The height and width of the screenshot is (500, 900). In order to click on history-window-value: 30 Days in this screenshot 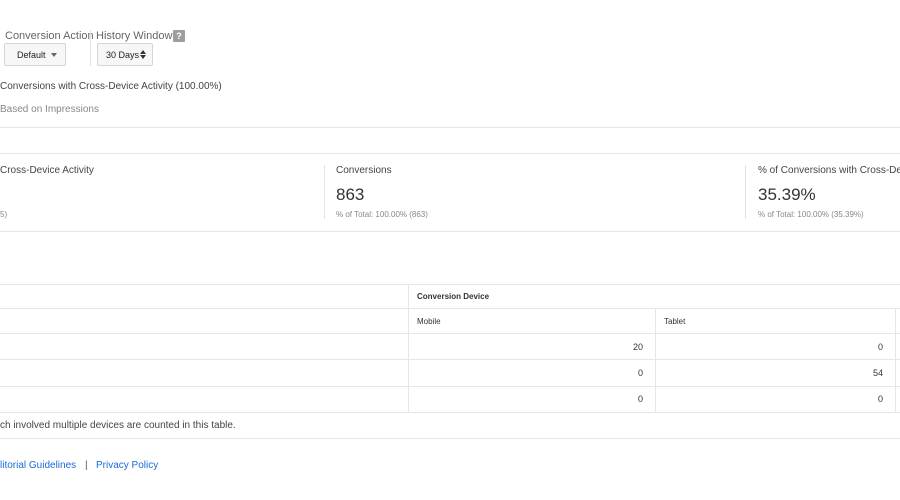, I will do `click(123, 54)`.